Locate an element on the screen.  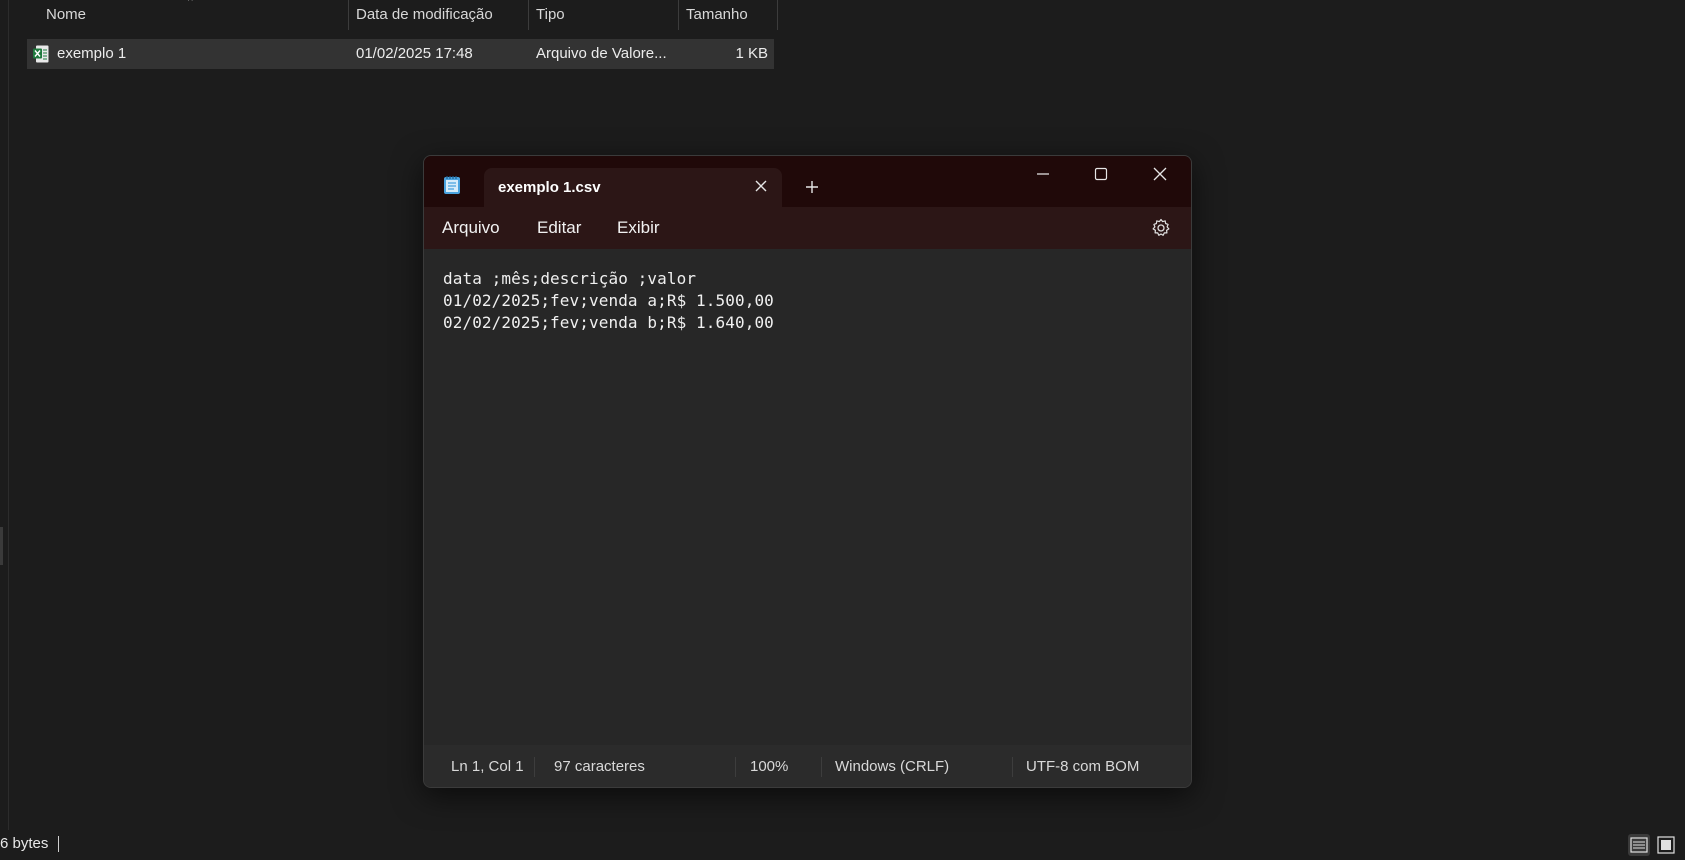
text-line: 02/02/2025;fev;venda b;R$ 1.640,00 is located at coordinates (608, 322).